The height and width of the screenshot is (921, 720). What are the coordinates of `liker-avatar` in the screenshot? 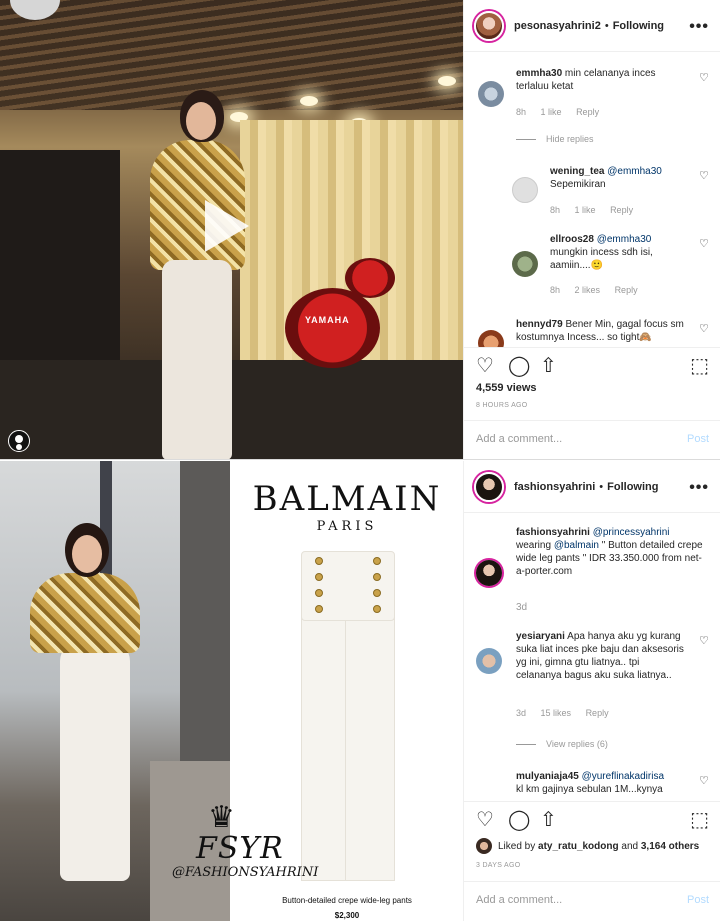 It's located at (484, 846).